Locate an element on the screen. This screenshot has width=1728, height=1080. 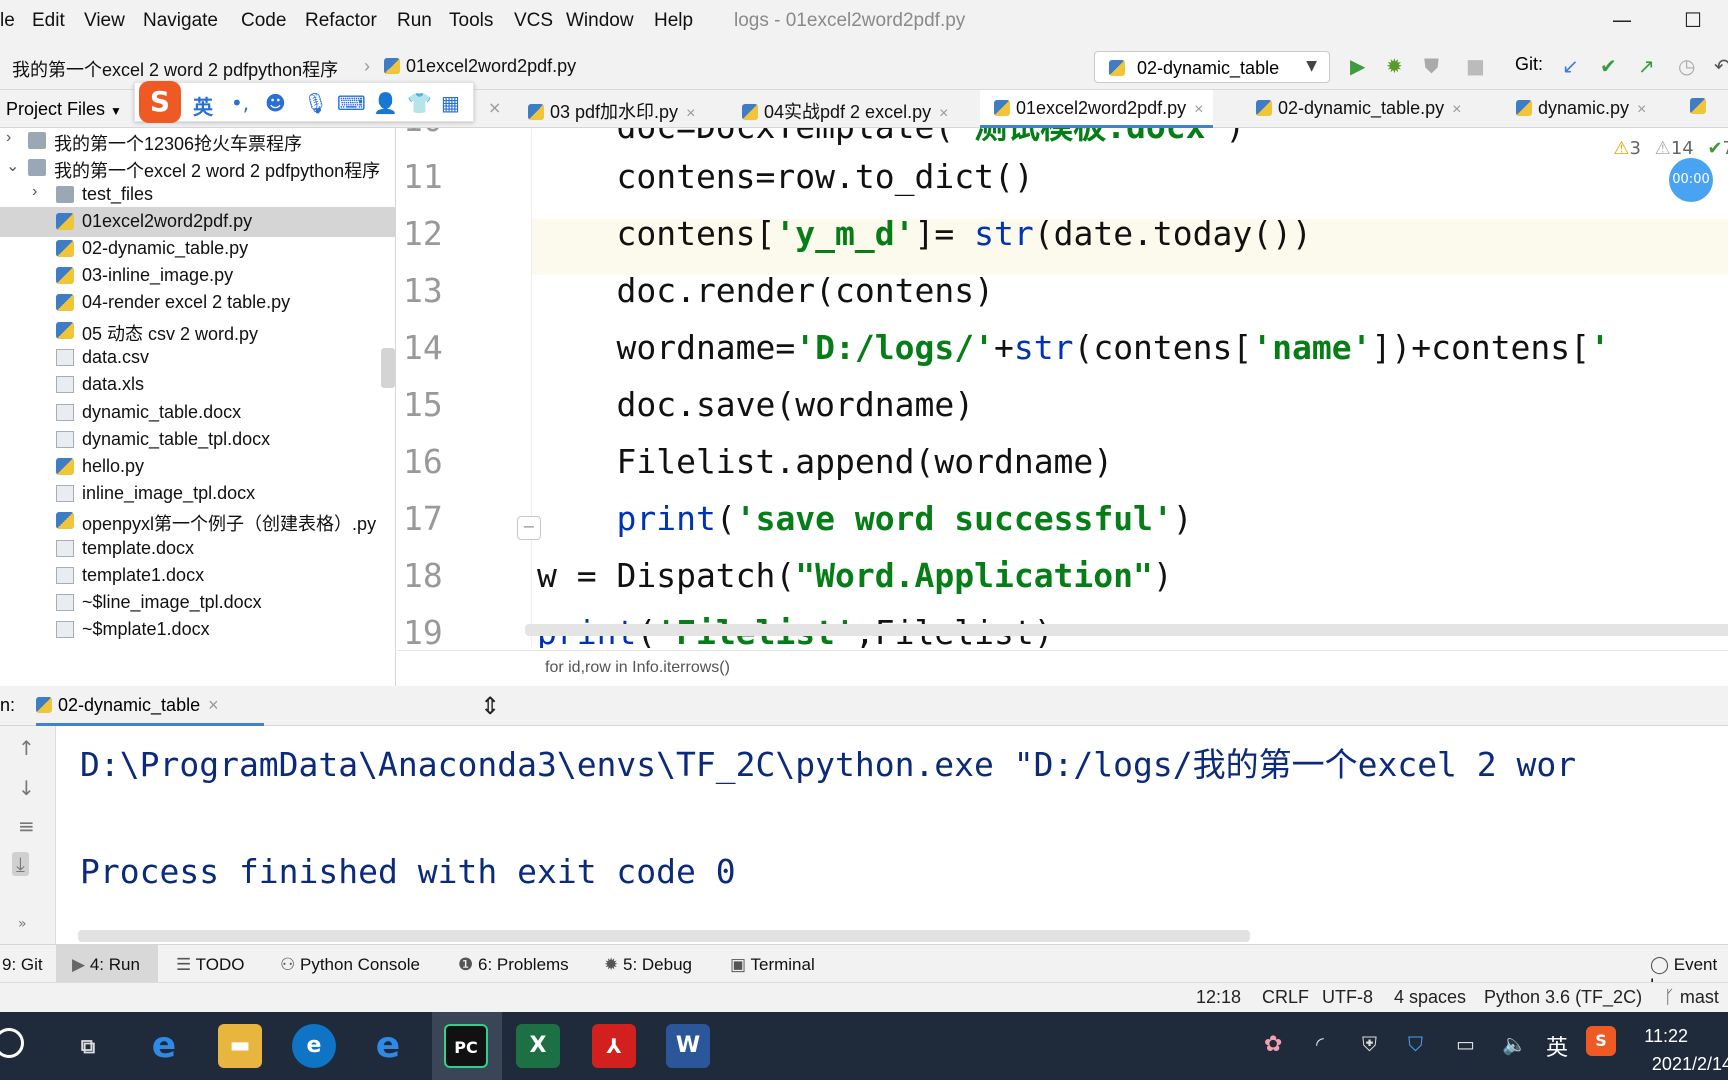
tool-problems: ❶ 6: Problems is located at coordinates (513, 965).